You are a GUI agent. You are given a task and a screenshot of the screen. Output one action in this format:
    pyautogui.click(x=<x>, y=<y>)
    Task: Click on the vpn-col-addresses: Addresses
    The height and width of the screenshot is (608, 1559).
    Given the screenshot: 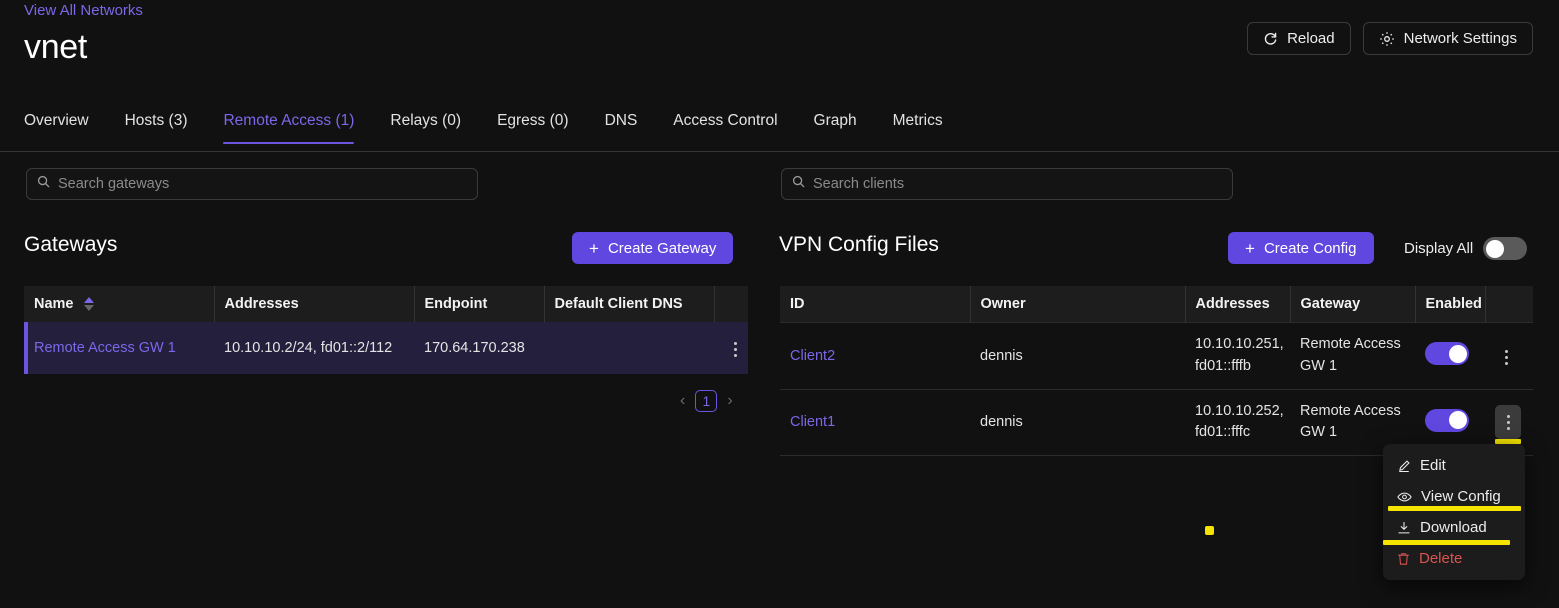 What is the action you would take?
    pyautogui.click(x=1238, y=304)
    